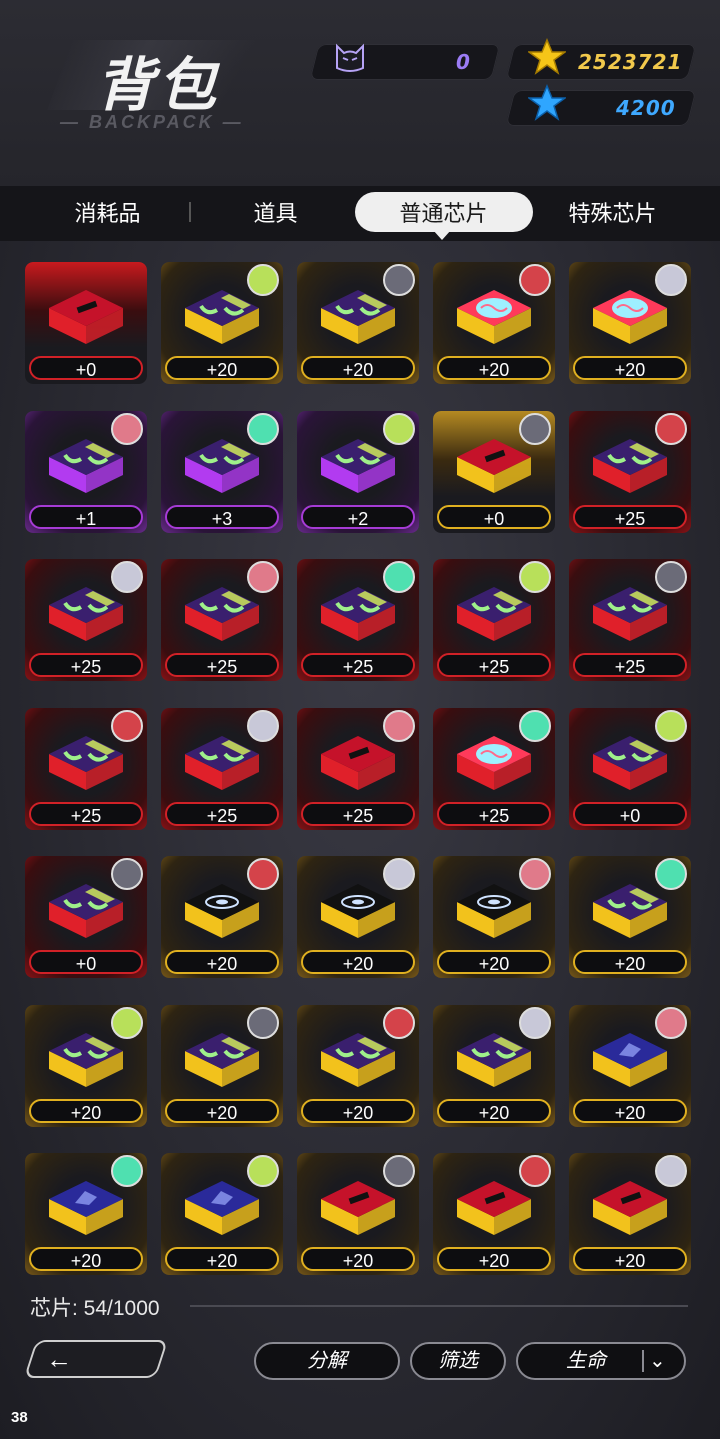 The image size is (720, 1439). Describe the element at coordinates (646, 108) in the screenshot. I see `blue-currency-value: 4200` at that location.